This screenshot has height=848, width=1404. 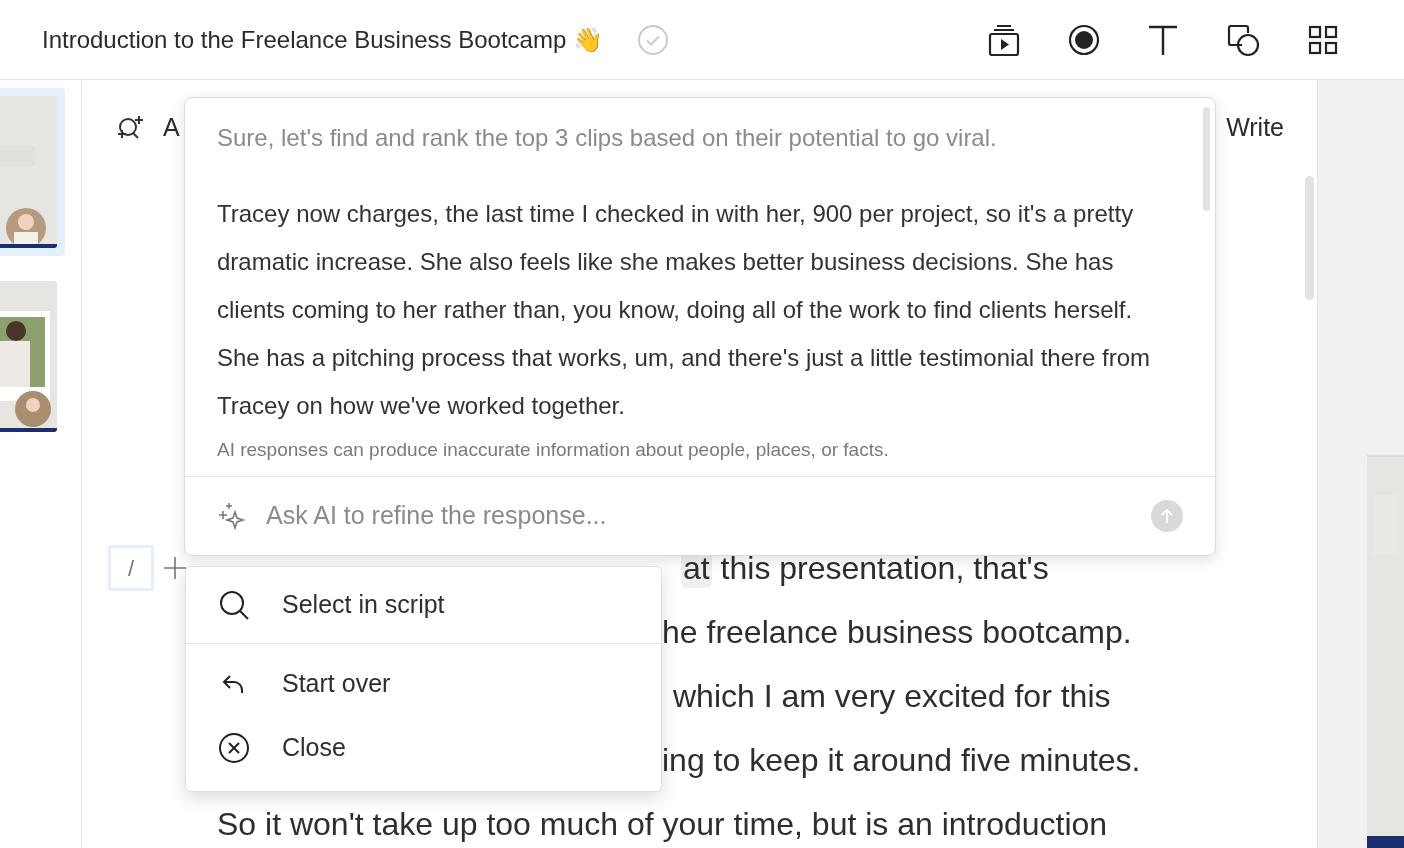 I want to click on disclaimer-text: AI responses can produce inaccurate information about people, places, or facts., so click(x=553, y=450).